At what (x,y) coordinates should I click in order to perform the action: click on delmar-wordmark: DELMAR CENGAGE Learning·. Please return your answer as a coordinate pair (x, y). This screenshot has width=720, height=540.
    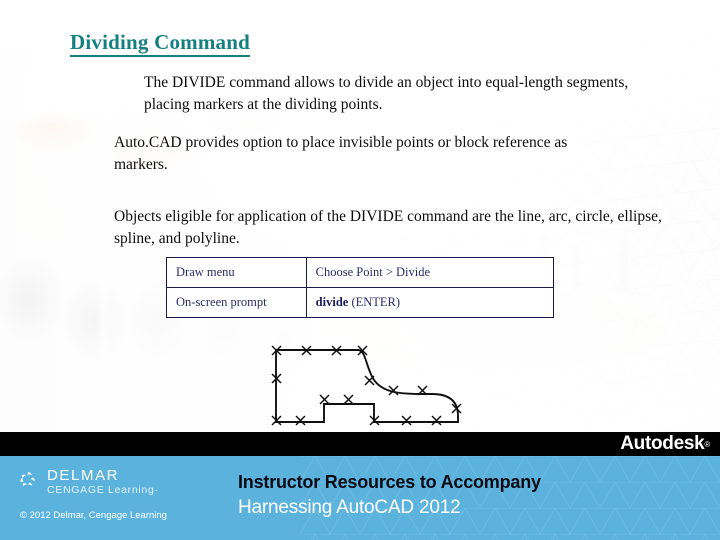
    Looking at the image, I should click on (103, 482).